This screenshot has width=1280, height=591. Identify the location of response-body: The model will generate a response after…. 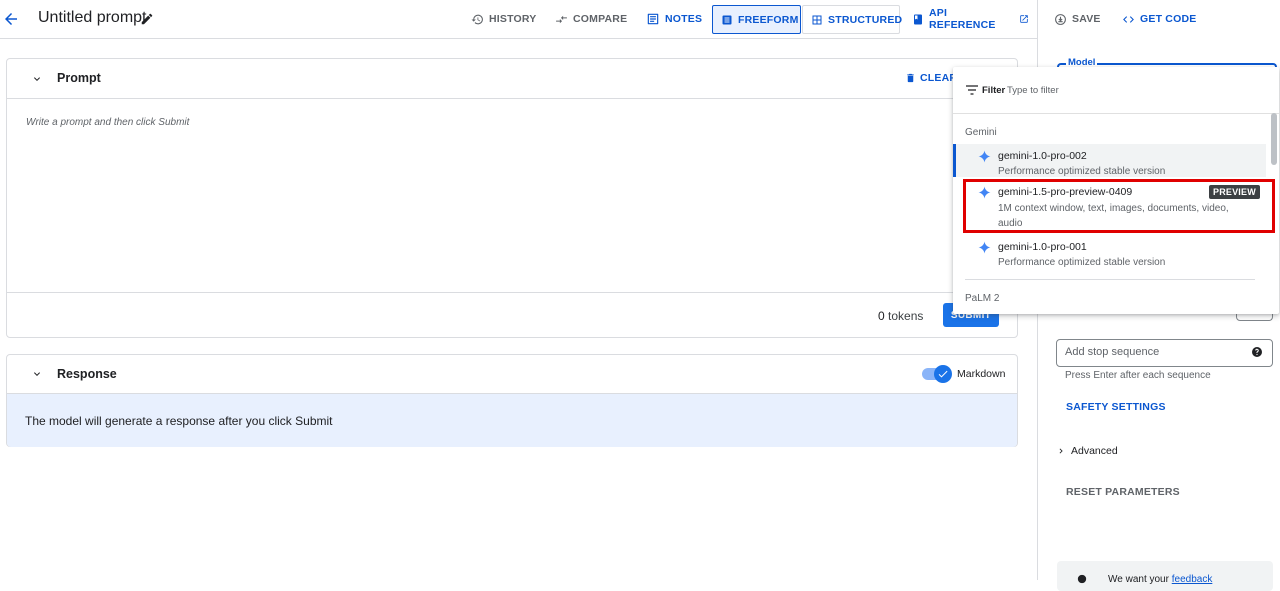
(512, 420).